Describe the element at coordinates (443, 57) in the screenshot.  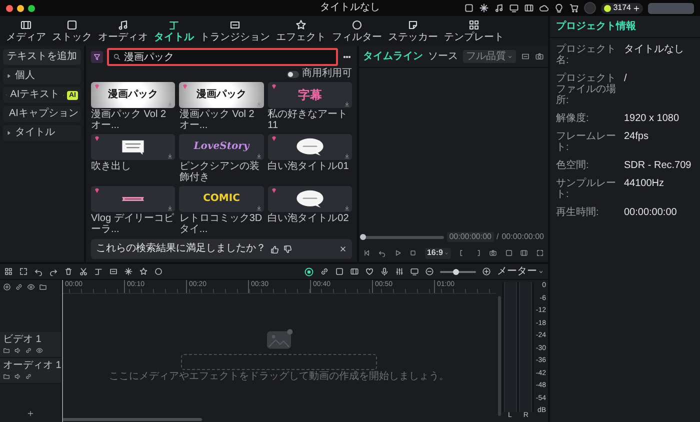
I see `preview-tab: ソース` at that location.